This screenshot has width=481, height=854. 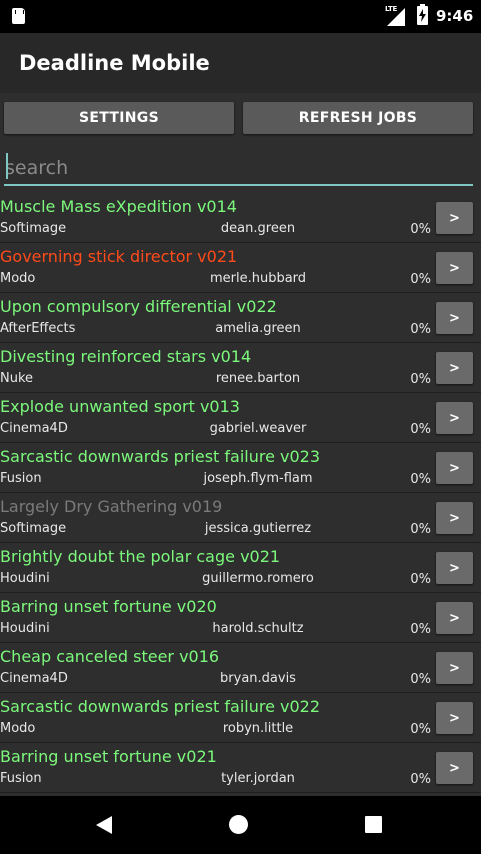 I want to click on clock: 9:46, so click(x=455, y=16).